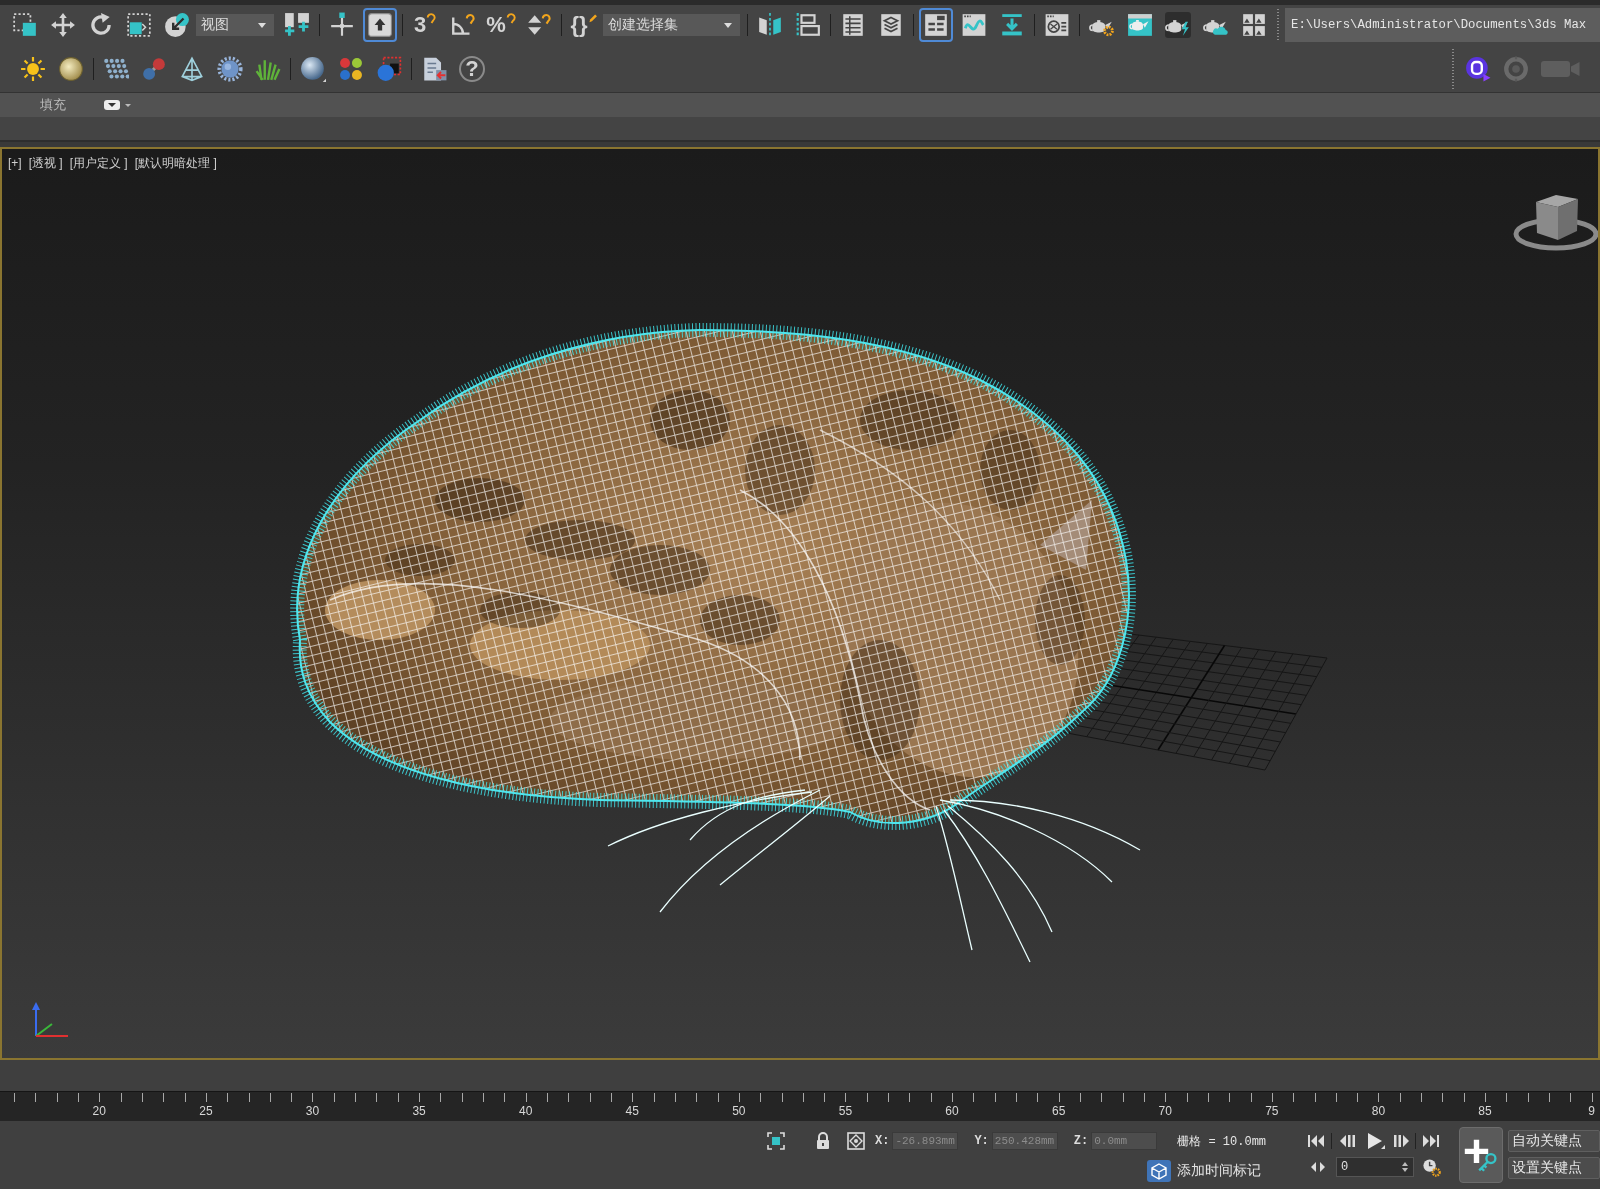 The width and height of the screenshot is (1600, 1189). I want to click on percent-snap-button: %, so click(501, 25).